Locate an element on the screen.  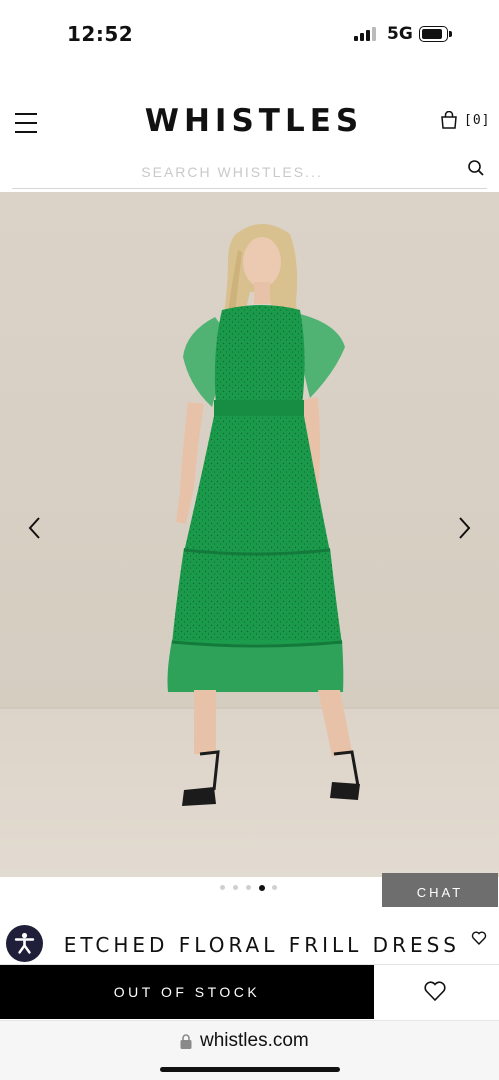
out-of-stock-button: OUT OF STOCK is located at coordinates (187, 992).